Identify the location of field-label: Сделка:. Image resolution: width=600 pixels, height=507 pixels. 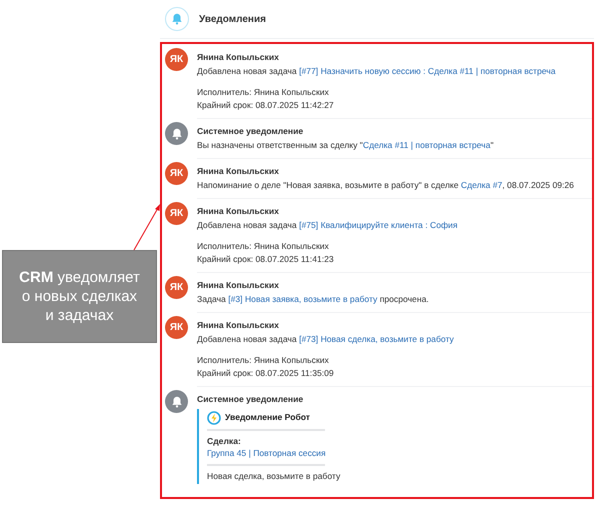
(224, 440).